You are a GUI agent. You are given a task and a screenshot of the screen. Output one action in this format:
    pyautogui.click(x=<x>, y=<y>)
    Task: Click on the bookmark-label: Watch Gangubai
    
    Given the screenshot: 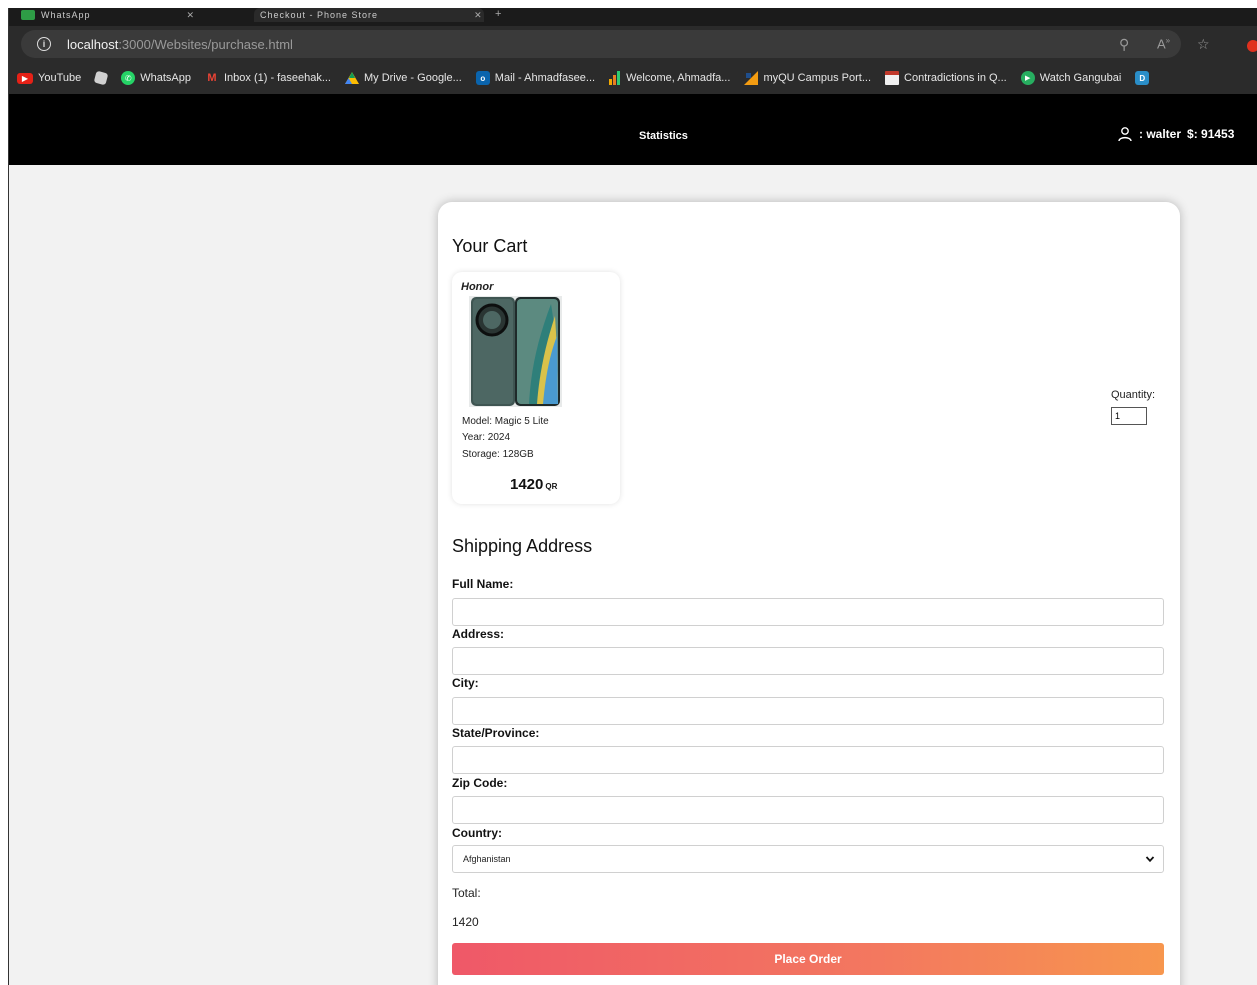 What is the action you would take?
    pyautogui.click(x=1080, y=78)
    